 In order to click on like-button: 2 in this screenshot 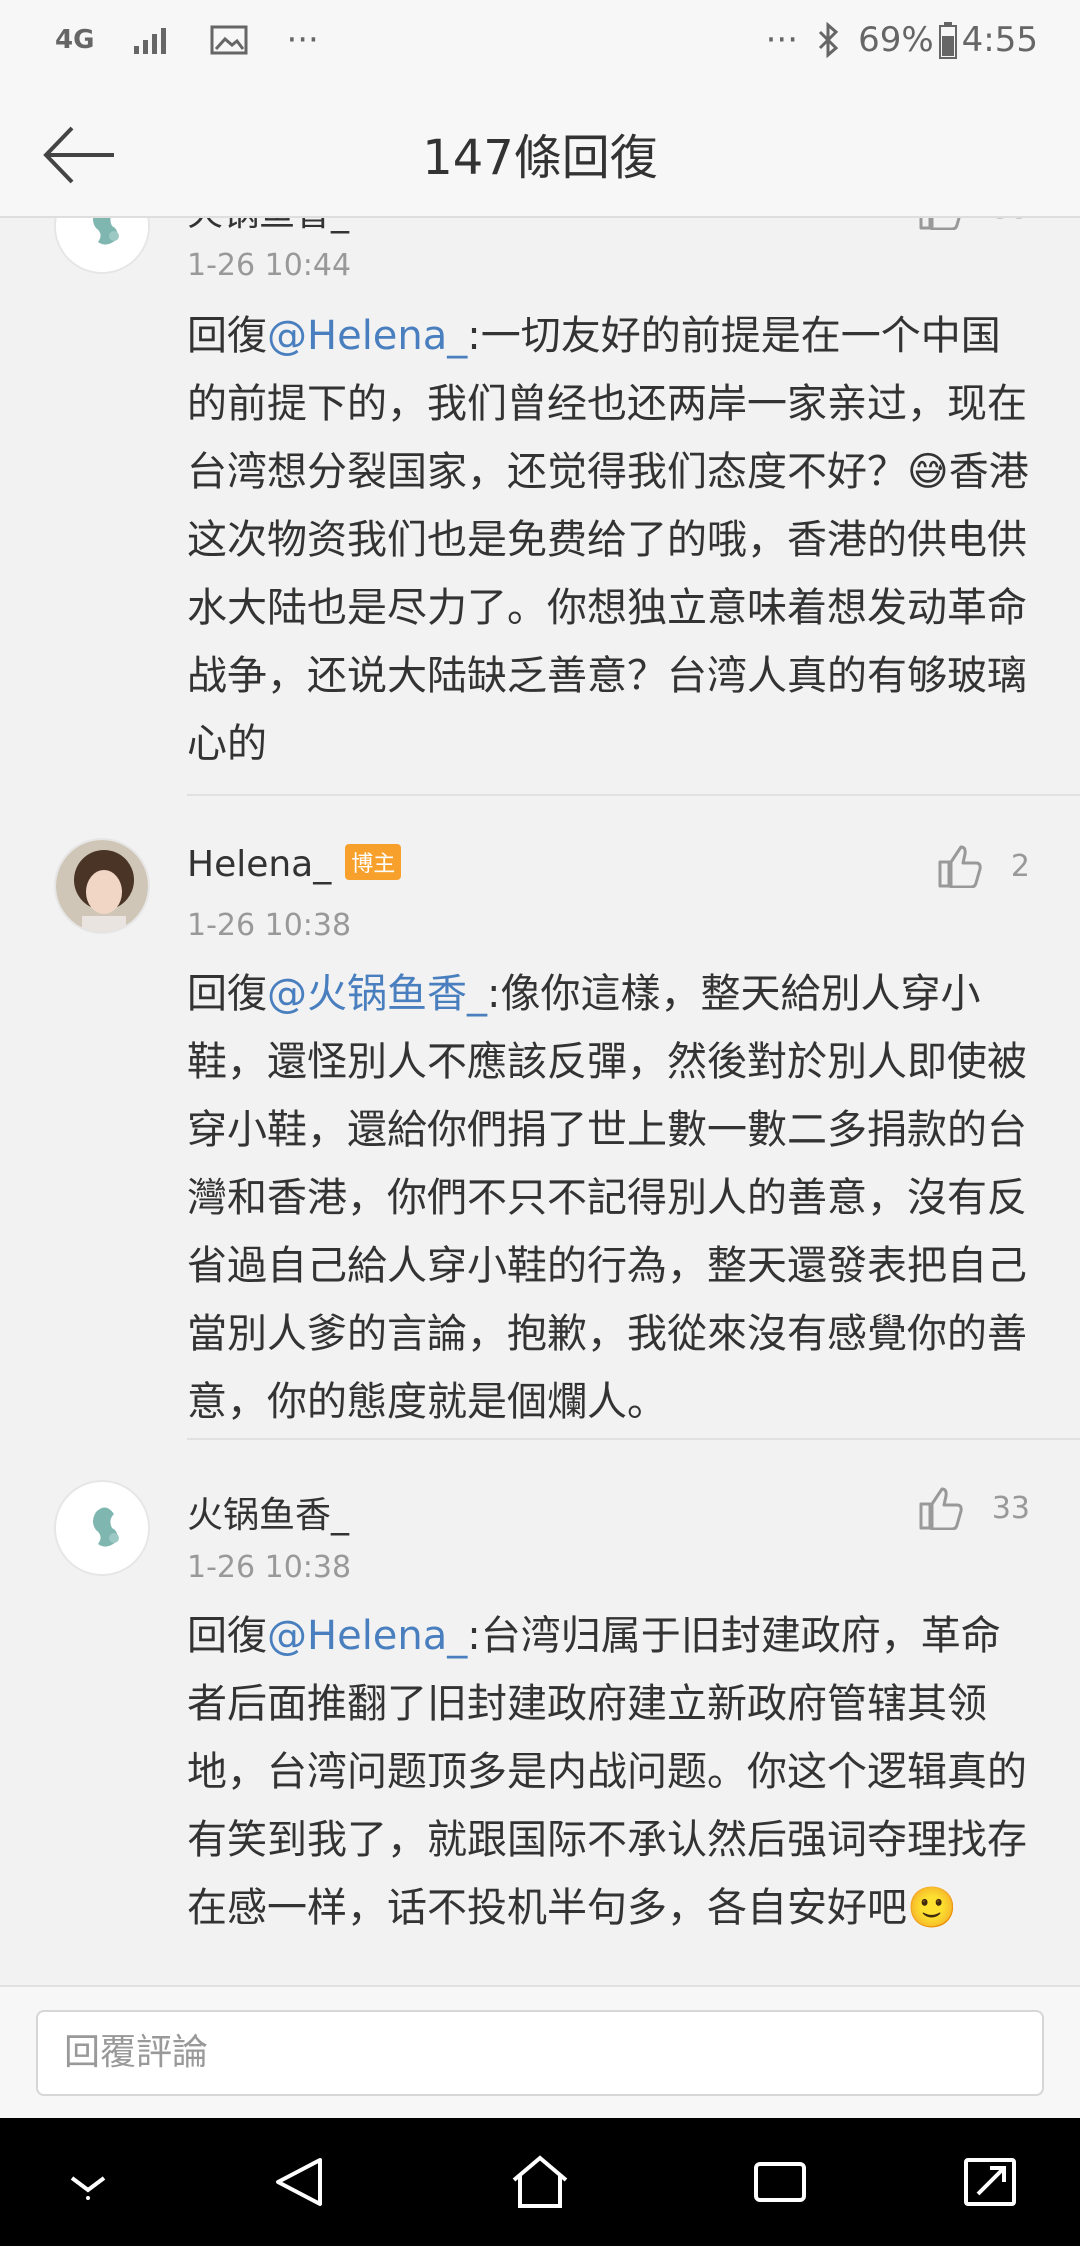, I will do `click(983, 866)`.